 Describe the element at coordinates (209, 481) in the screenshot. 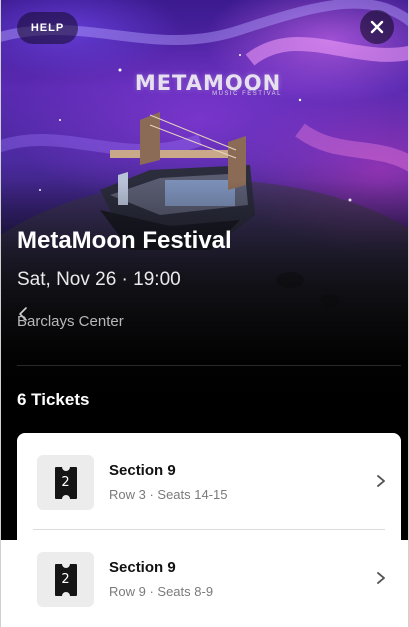

I see `ticket-row: 2 Section 9 Row 3 · Seats 14-15` at that location.